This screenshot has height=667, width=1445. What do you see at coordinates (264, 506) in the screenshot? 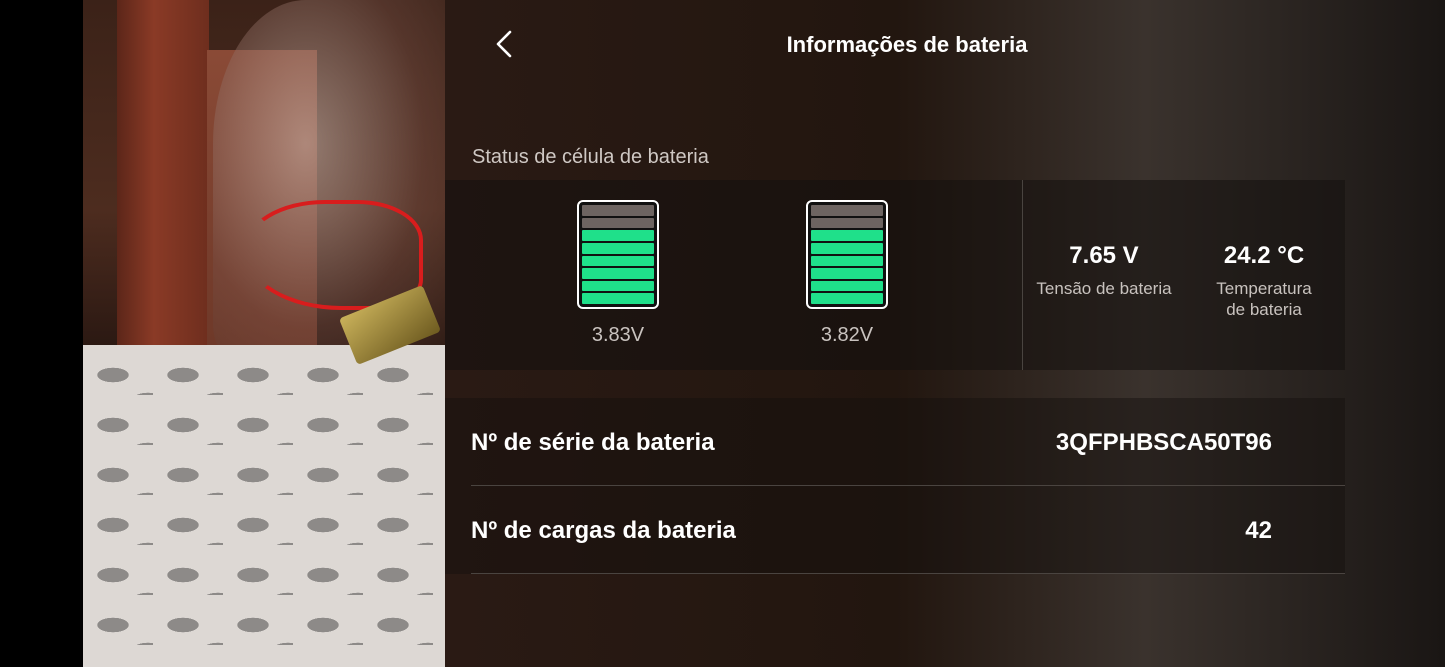
I see `camera-floor` at bounding box center [264, 506].